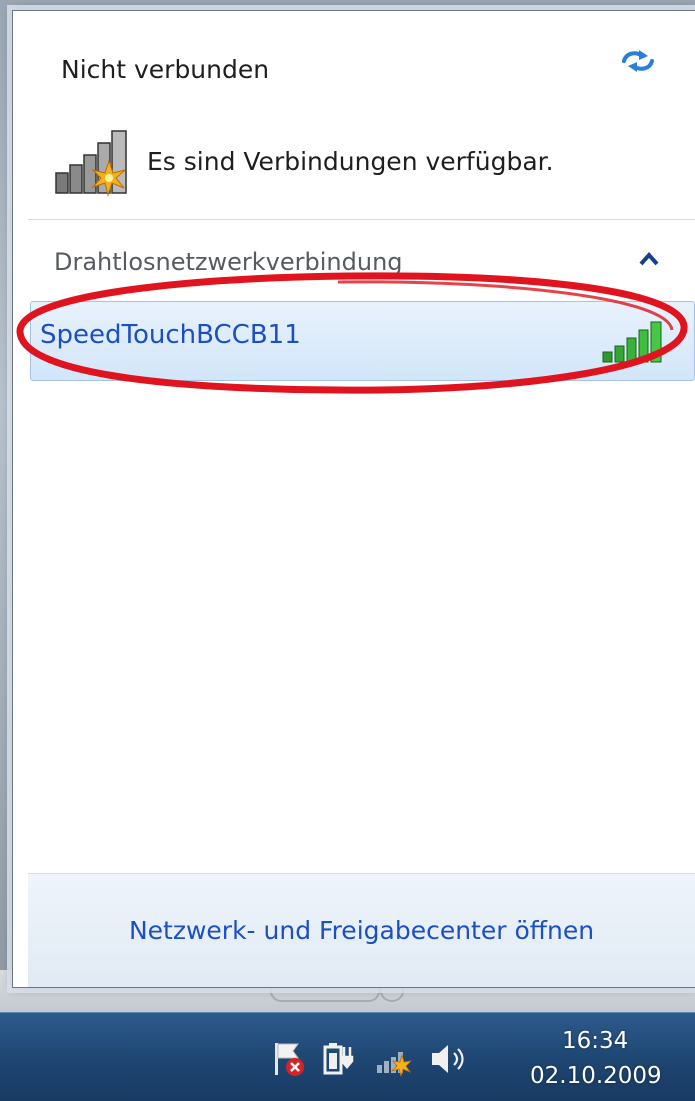 Image resolution: width=695 pixels, height=1101 pixels. I want to click on power-icon, so click(339, 1059).